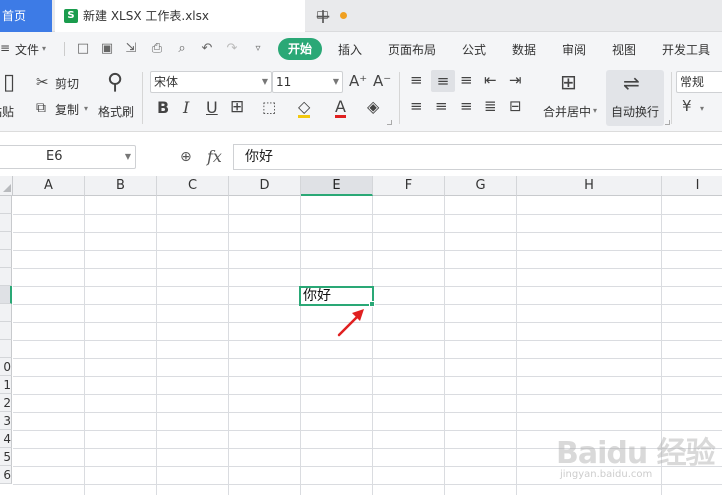  What do you see at coordinates (515, 80) in the screenshot?
I see `increase-indent-icon: ⇥` at bounding box center [515, 80].